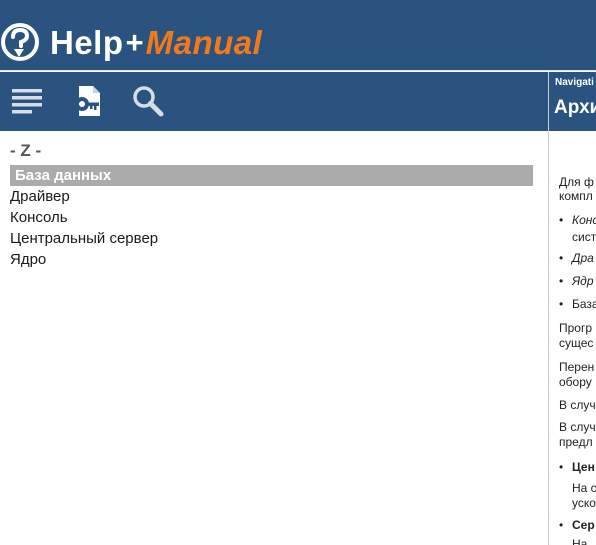  Describe the element at coordinates (575, 382) in the screenshot. I see `content-line: обору` at that location.